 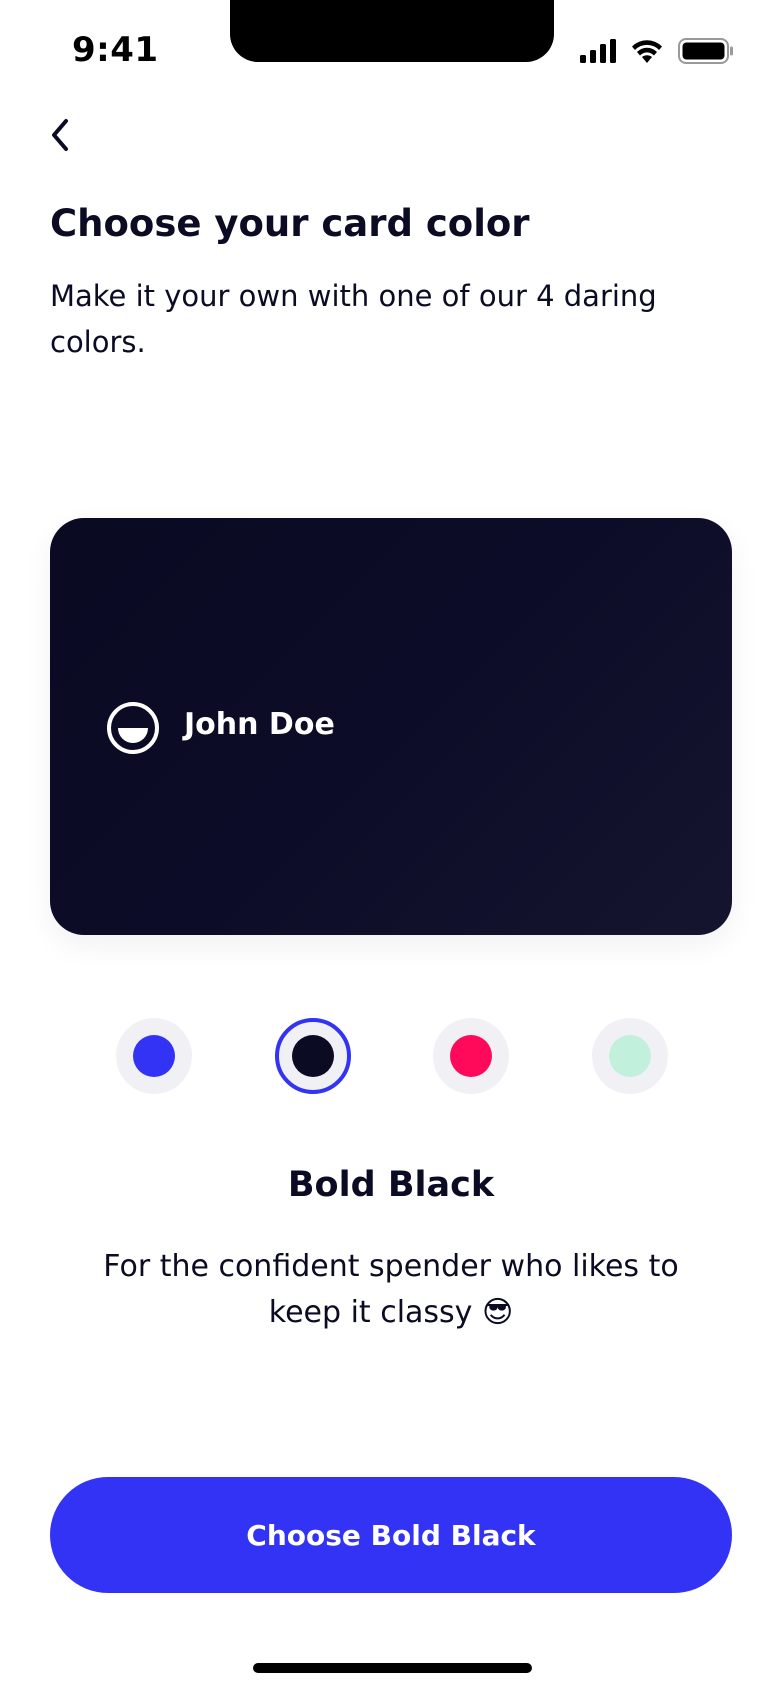 What do you see at coordinates (392, 1668) in the screenshot?
I see `home-indicator` at bounding box center [392, 1668].